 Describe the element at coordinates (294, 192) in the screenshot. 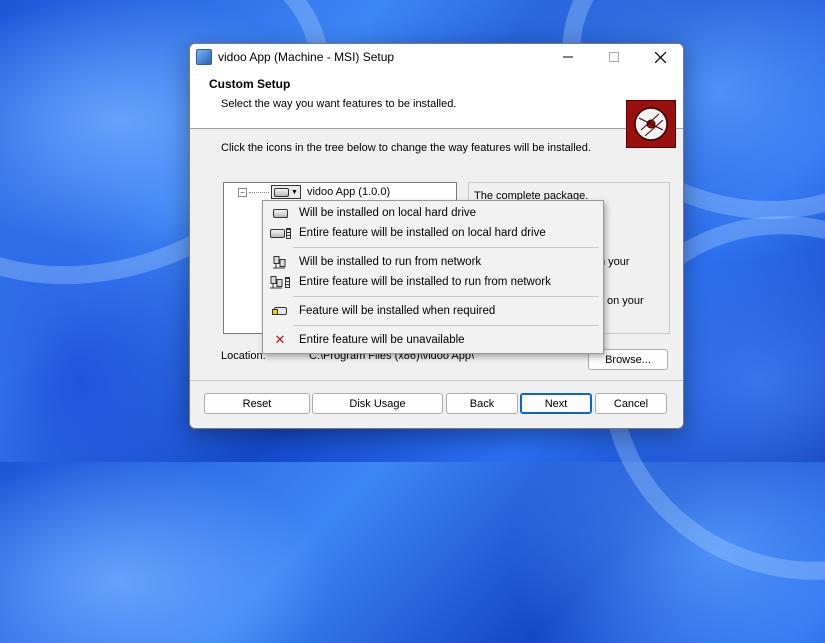

I see `chevron-down-icon: ▼` at that location.